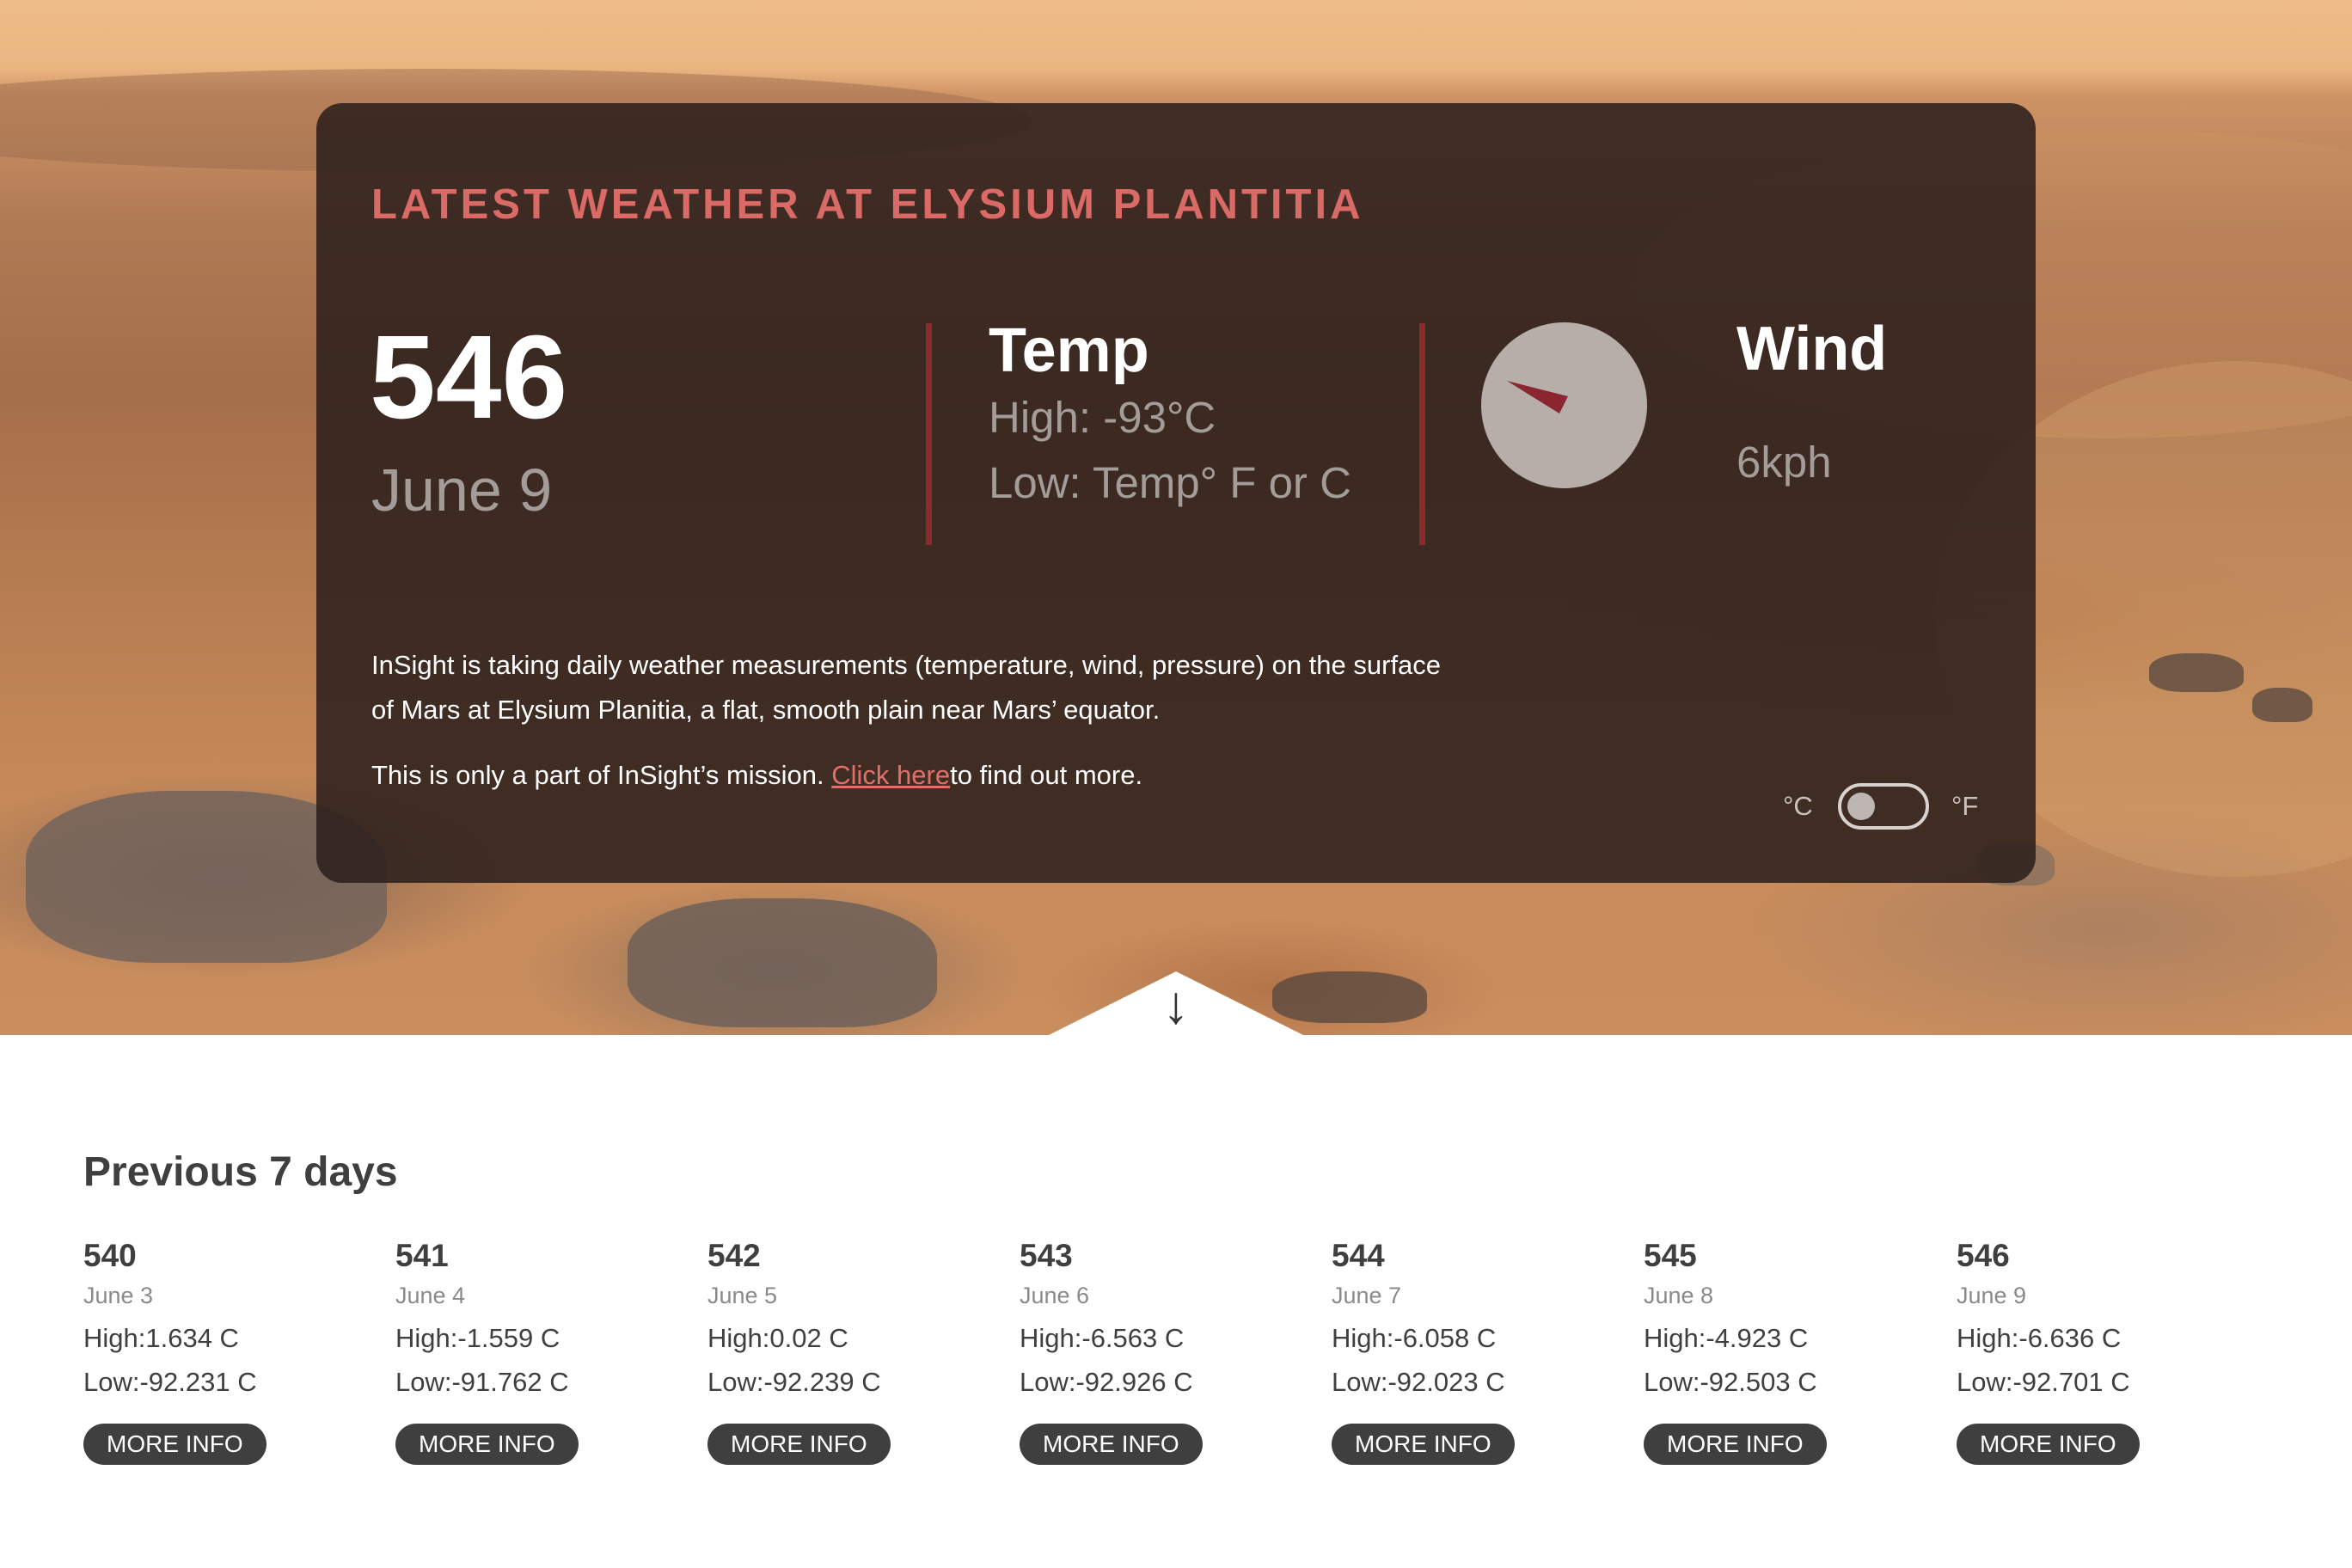  Describe the element at coordinates (890, 775) in the screenshot. I see `click-here-link: Click here` at that location.